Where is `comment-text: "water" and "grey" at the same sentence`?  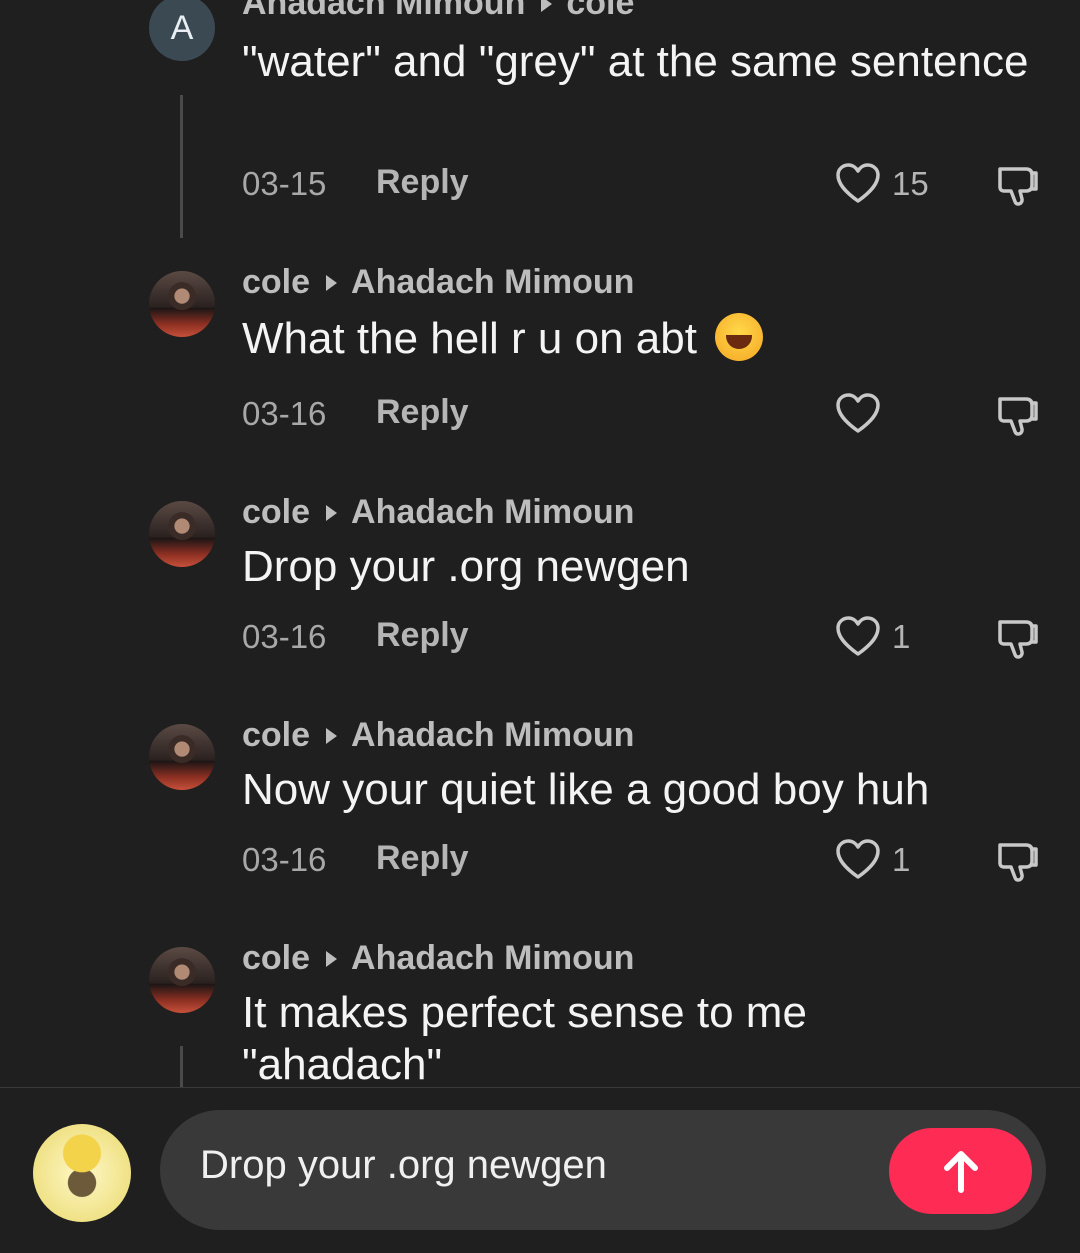
comment-text: "water" and "grey" at the same sentence is located at coordinates (635, 61).